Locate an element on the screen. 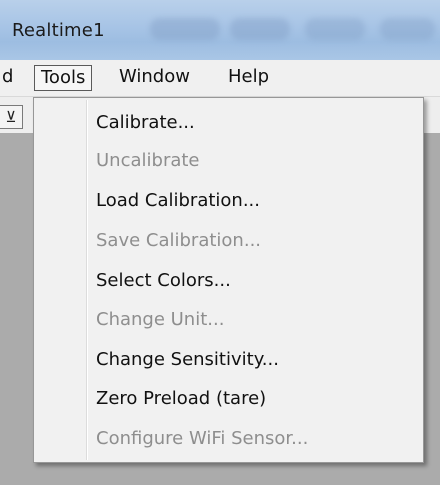 The height and width of the screenshot is (485, 440). menu-icon-gutter-divider is located at coordinates (87, 280).